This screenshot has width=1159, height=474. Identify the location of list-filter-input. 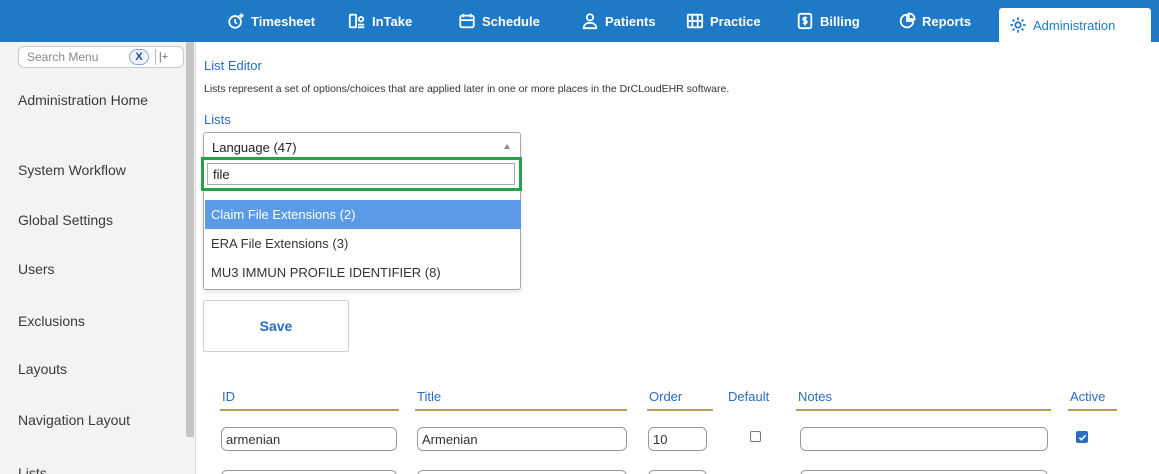
(361, 174).